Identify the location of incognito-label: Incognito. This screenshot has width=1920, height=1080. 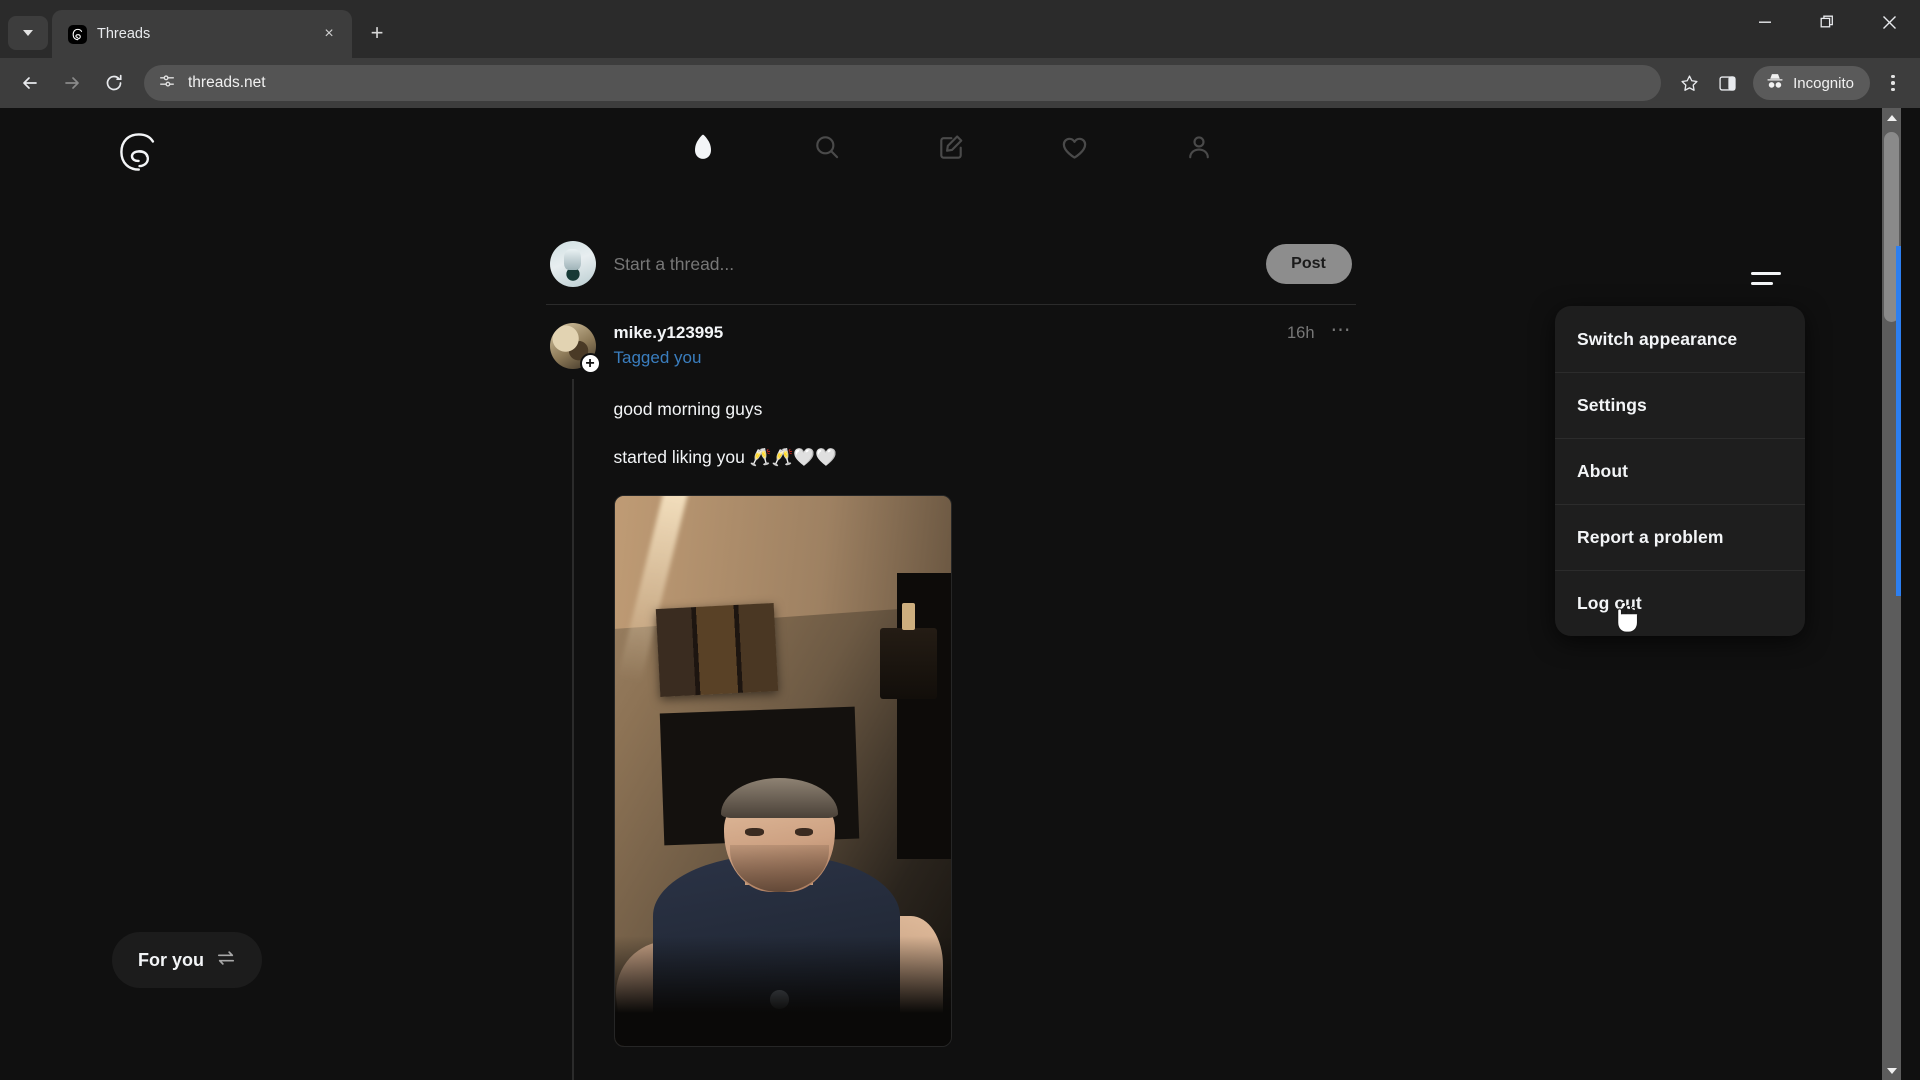
(1823, 83).